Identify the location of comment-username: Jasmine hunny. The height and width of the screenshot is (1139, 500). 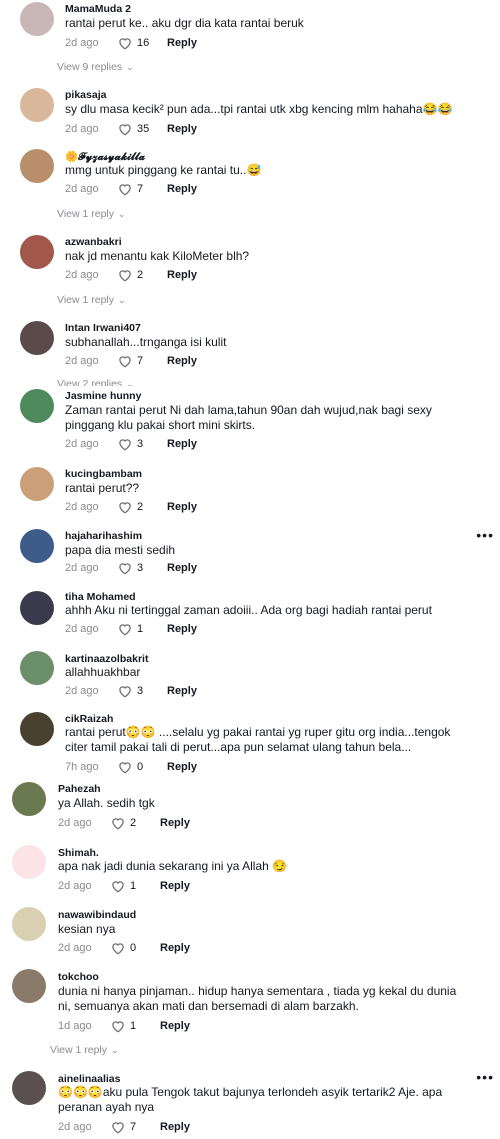
(103, 396).